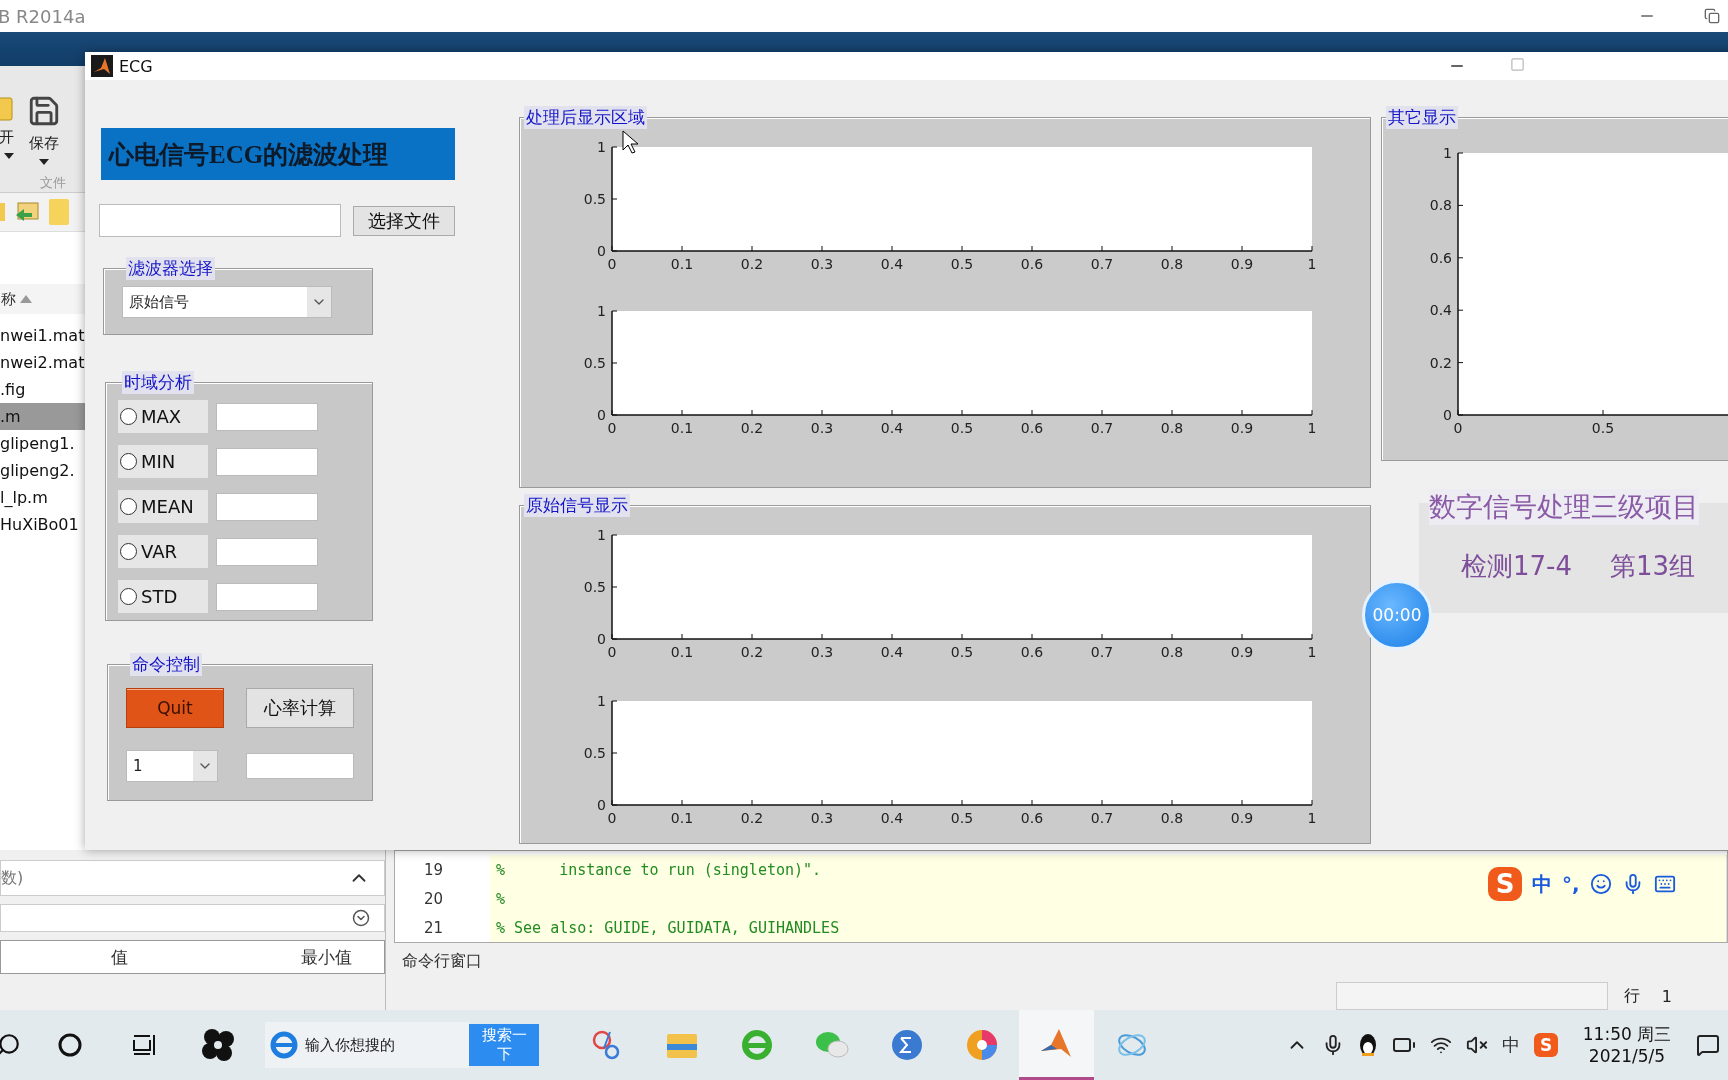  I want to click on penguin-icon, so click(1368, 1045).